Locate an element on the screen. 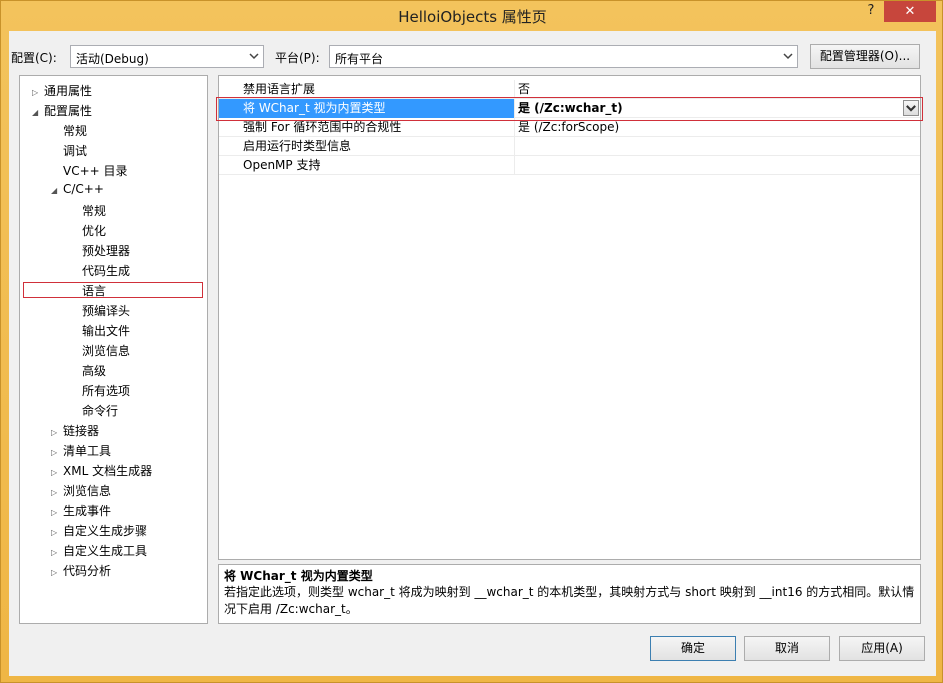  tree-item-label: 预编译头 is located at coordinates (106, 311).